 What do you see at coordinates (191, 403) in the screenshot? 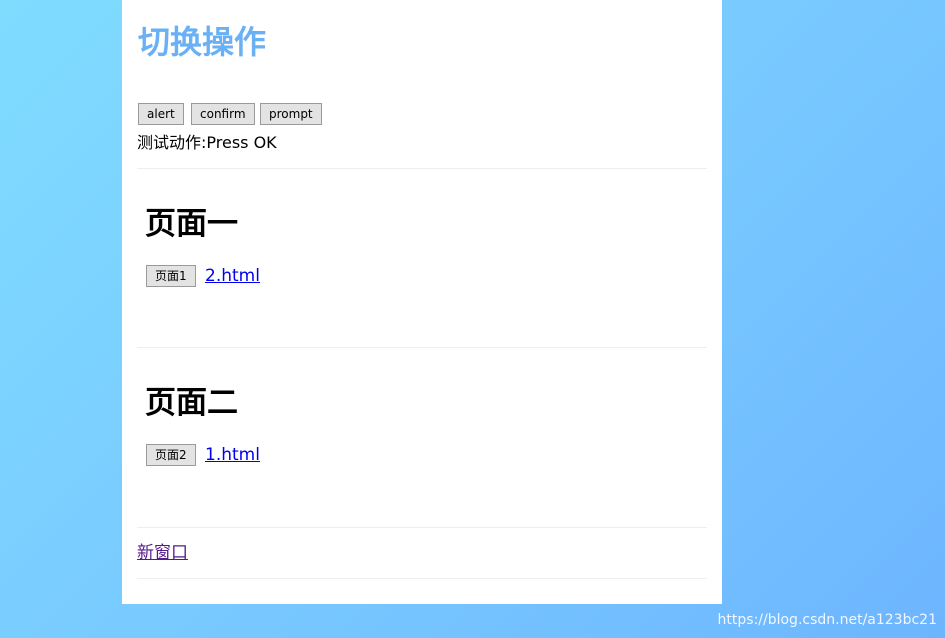
I see `section-heading-page-two: 页面二` at bounding box center [191, 403].